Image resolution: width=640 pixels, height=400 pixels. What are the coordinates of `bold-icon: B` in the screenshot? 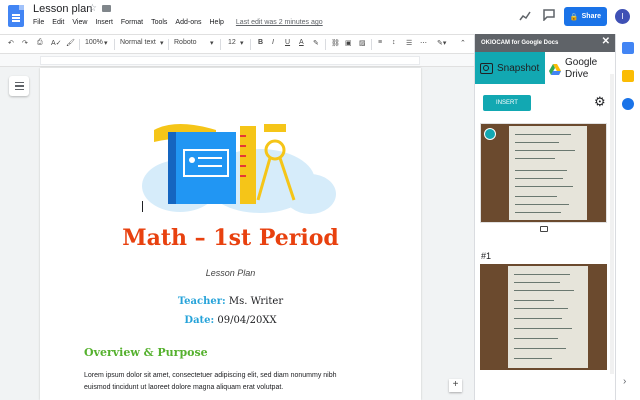 It's located at (260, 42).